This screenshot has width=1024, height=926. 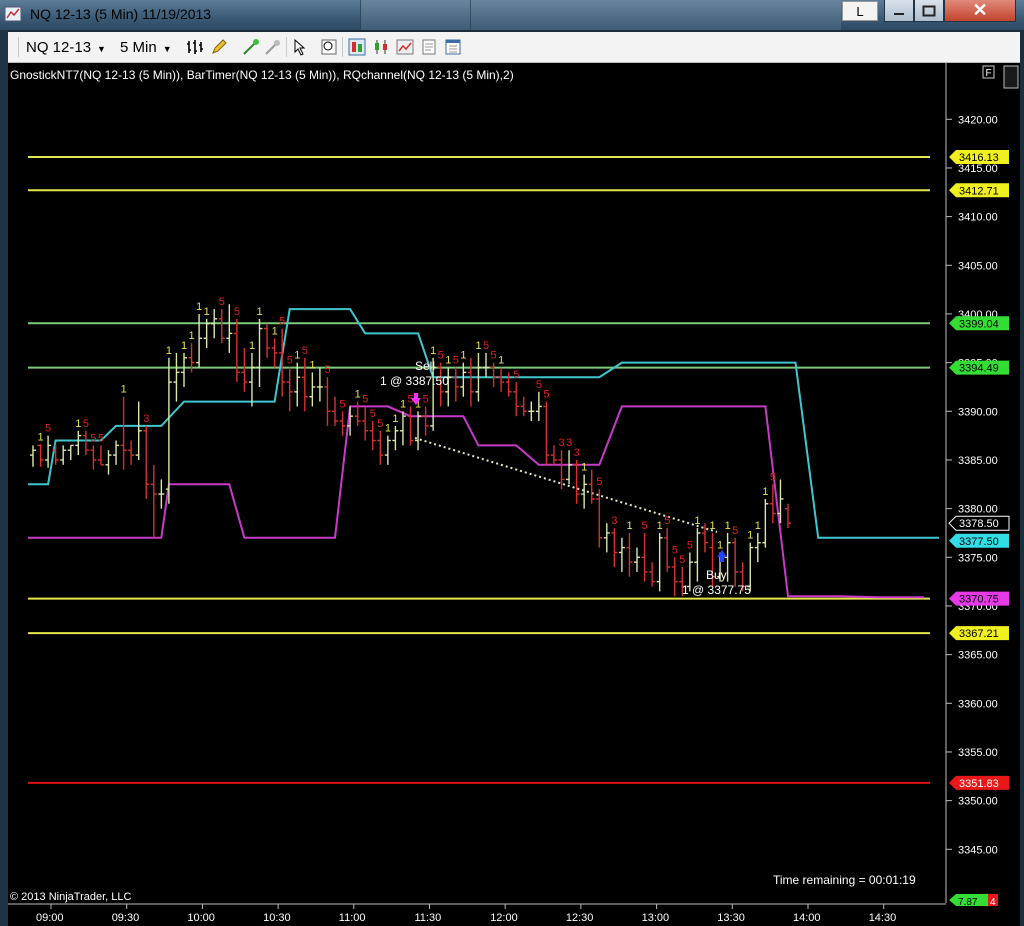 What do you see at coordinates (195, 47) in the screenshot?
I see `bar-style-icon` at bounding box center [195, 47].